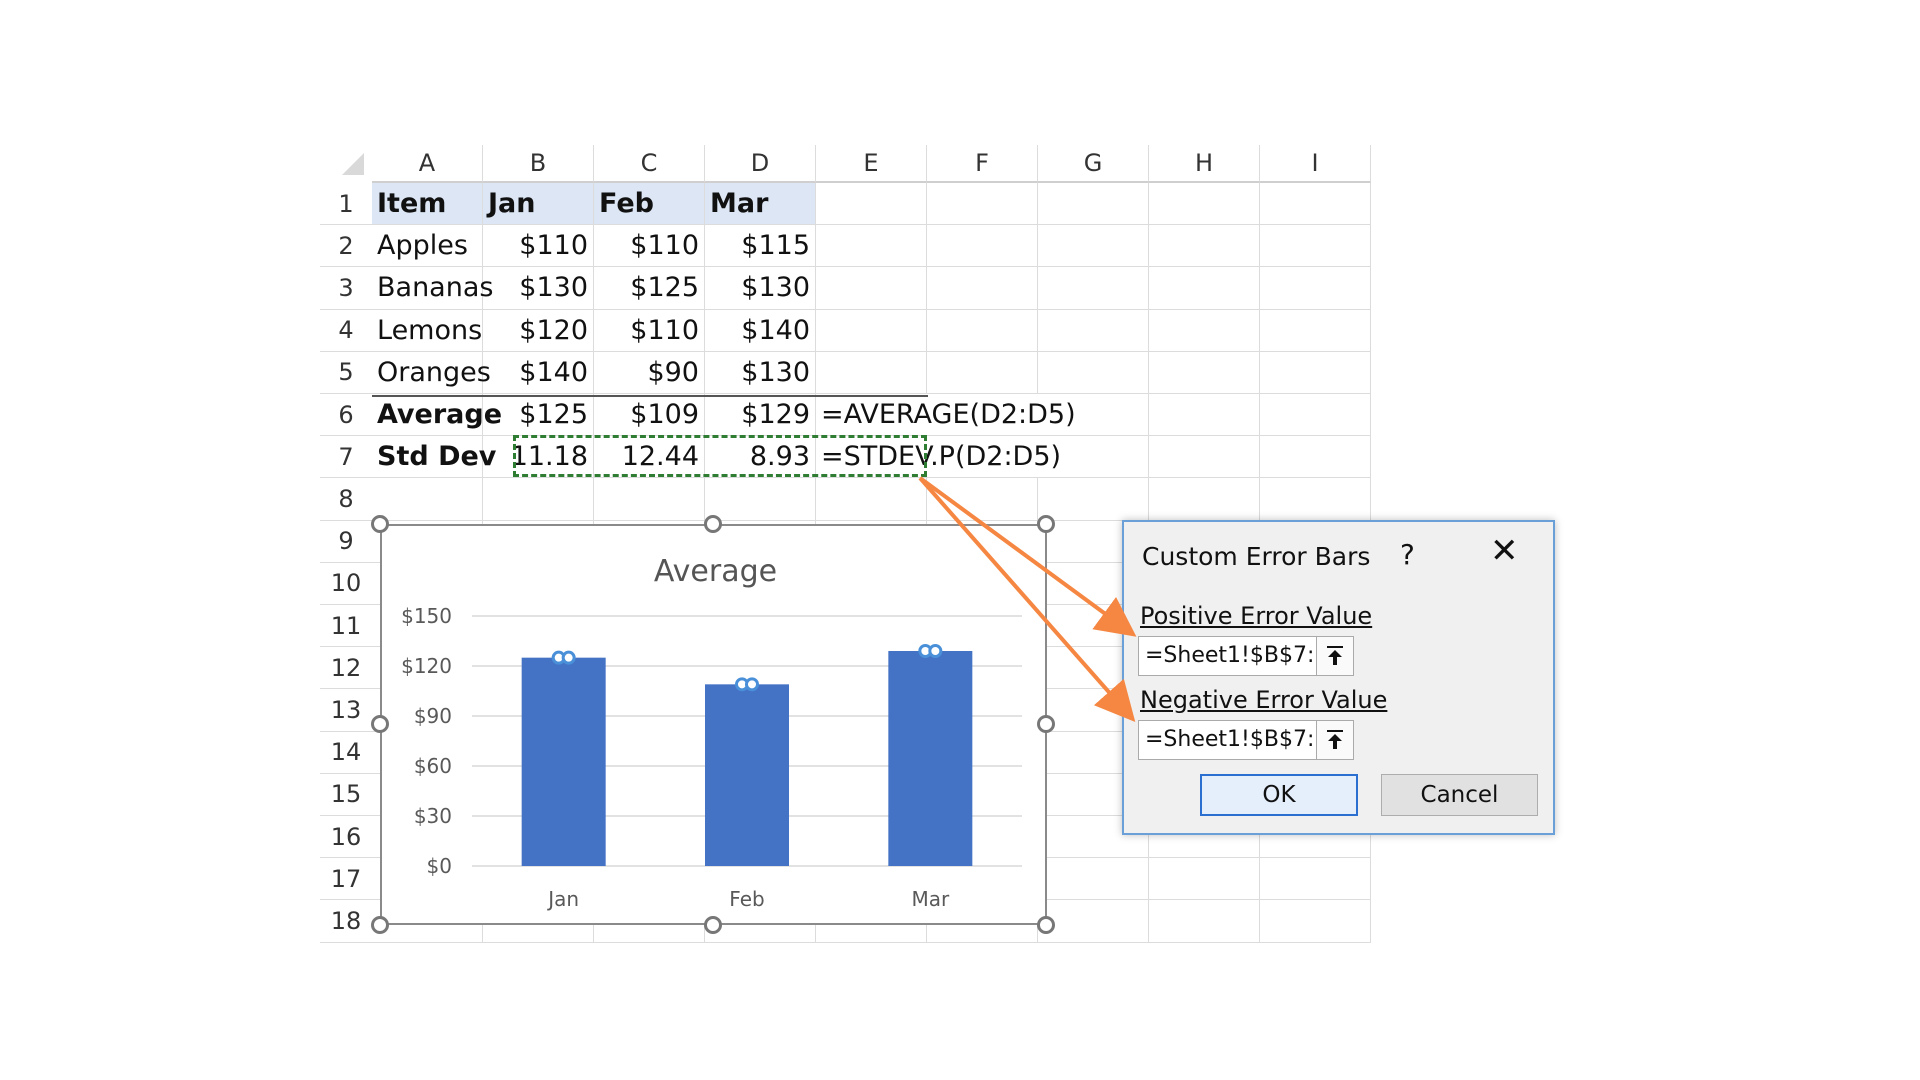 Image resolution: width=1920 pixels, height=1080 pixels. Describe the element at coordinates (713, 925) in the screenshot. I see `chart-resize-handle-b` at that location.